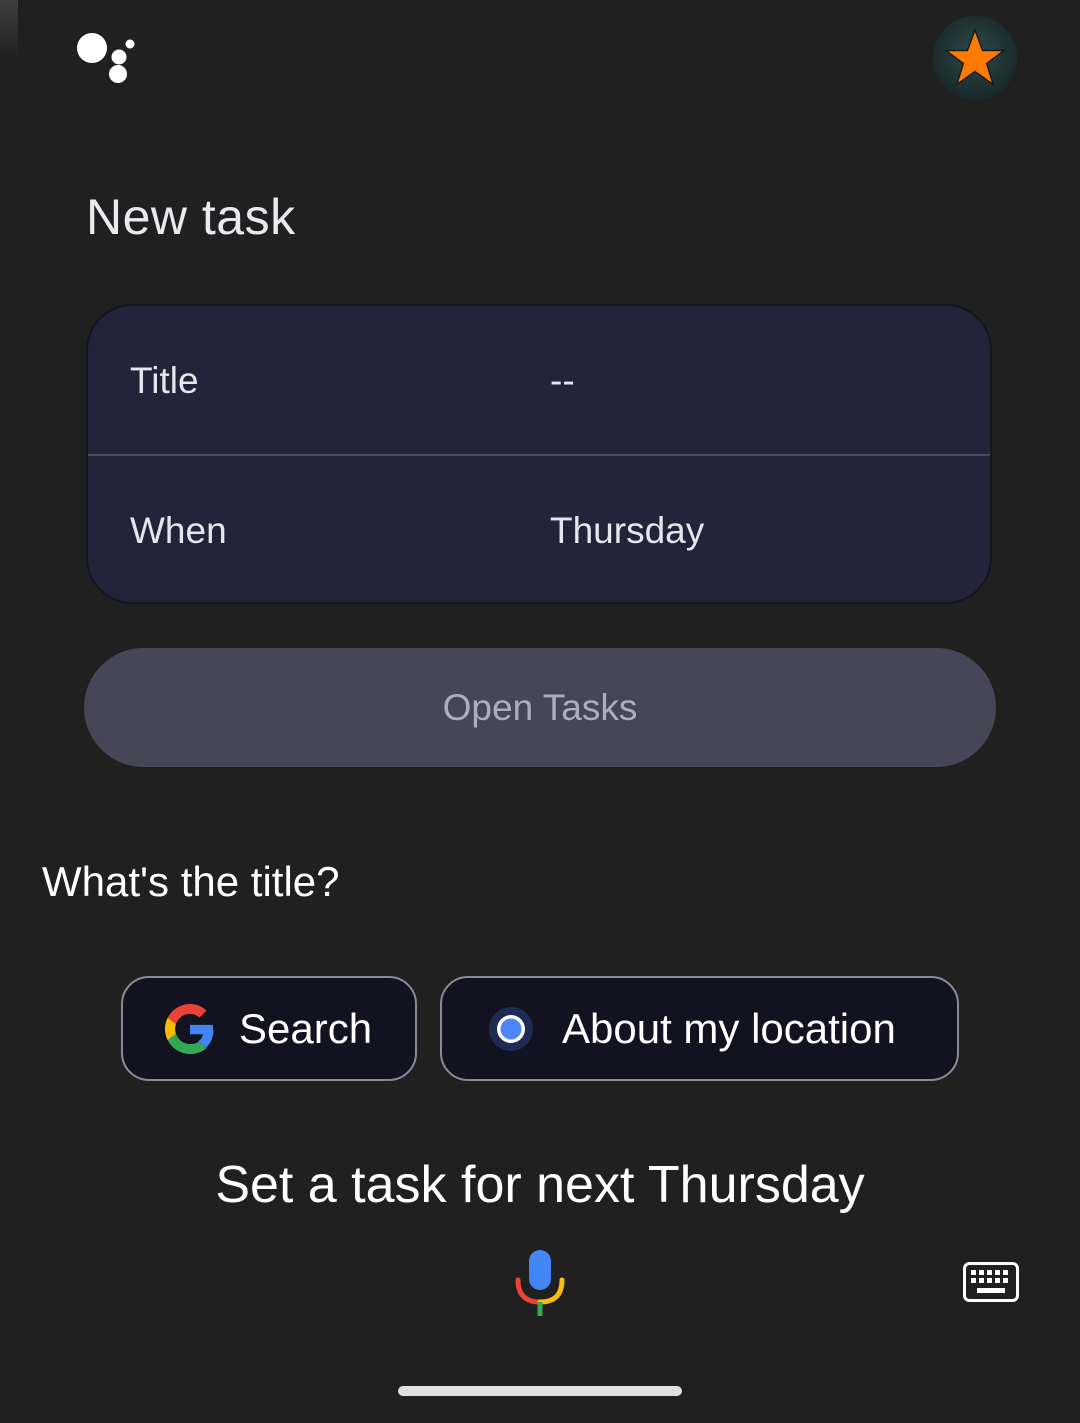 The image size is (1080, 1423). What do you see at coordinates (190, 1028) in the screenshot?
I see `google-g-icon` at bounding box center [190, 1028].